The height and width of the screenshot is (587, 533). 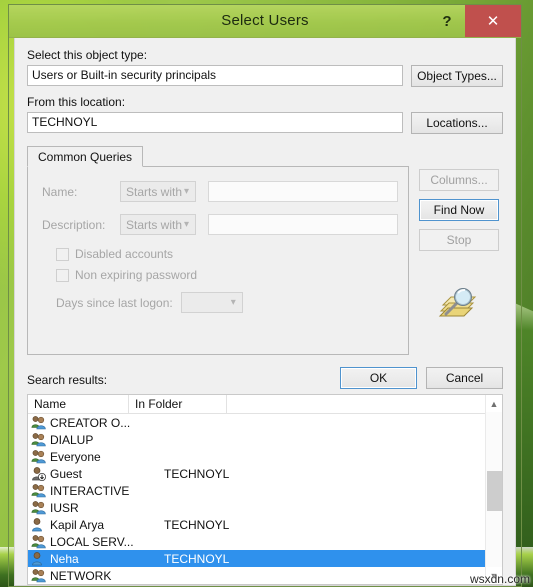 I want to click on table-row: INTERACTIVE, so click(x=265, y=490).